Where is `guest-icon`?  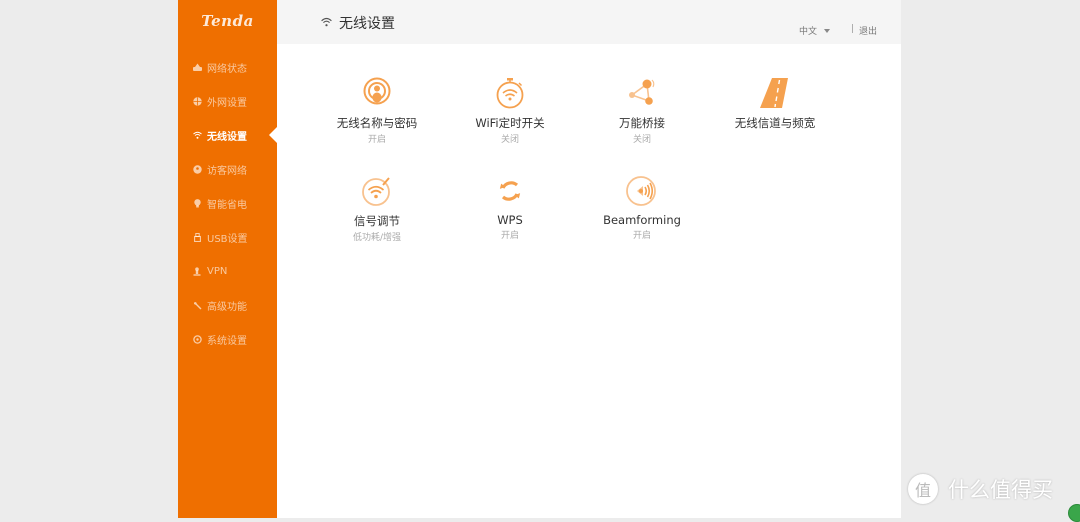 guest-icon is located at coordinates (197, 169).